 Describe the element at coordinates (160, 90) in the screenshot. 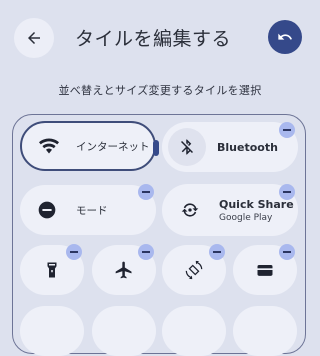

I see `instruction-text: 並べ替えとサイズ変更するタイルを選択` at that location.